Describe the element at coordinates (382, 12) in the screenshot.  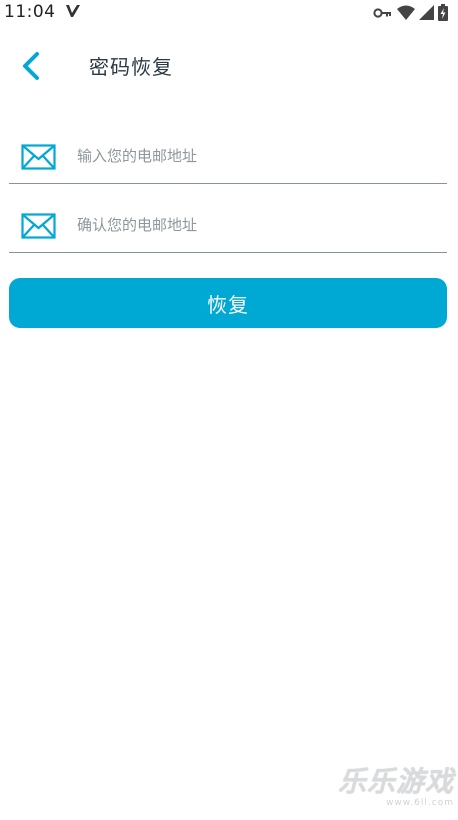
I see `key-icon` at that location.